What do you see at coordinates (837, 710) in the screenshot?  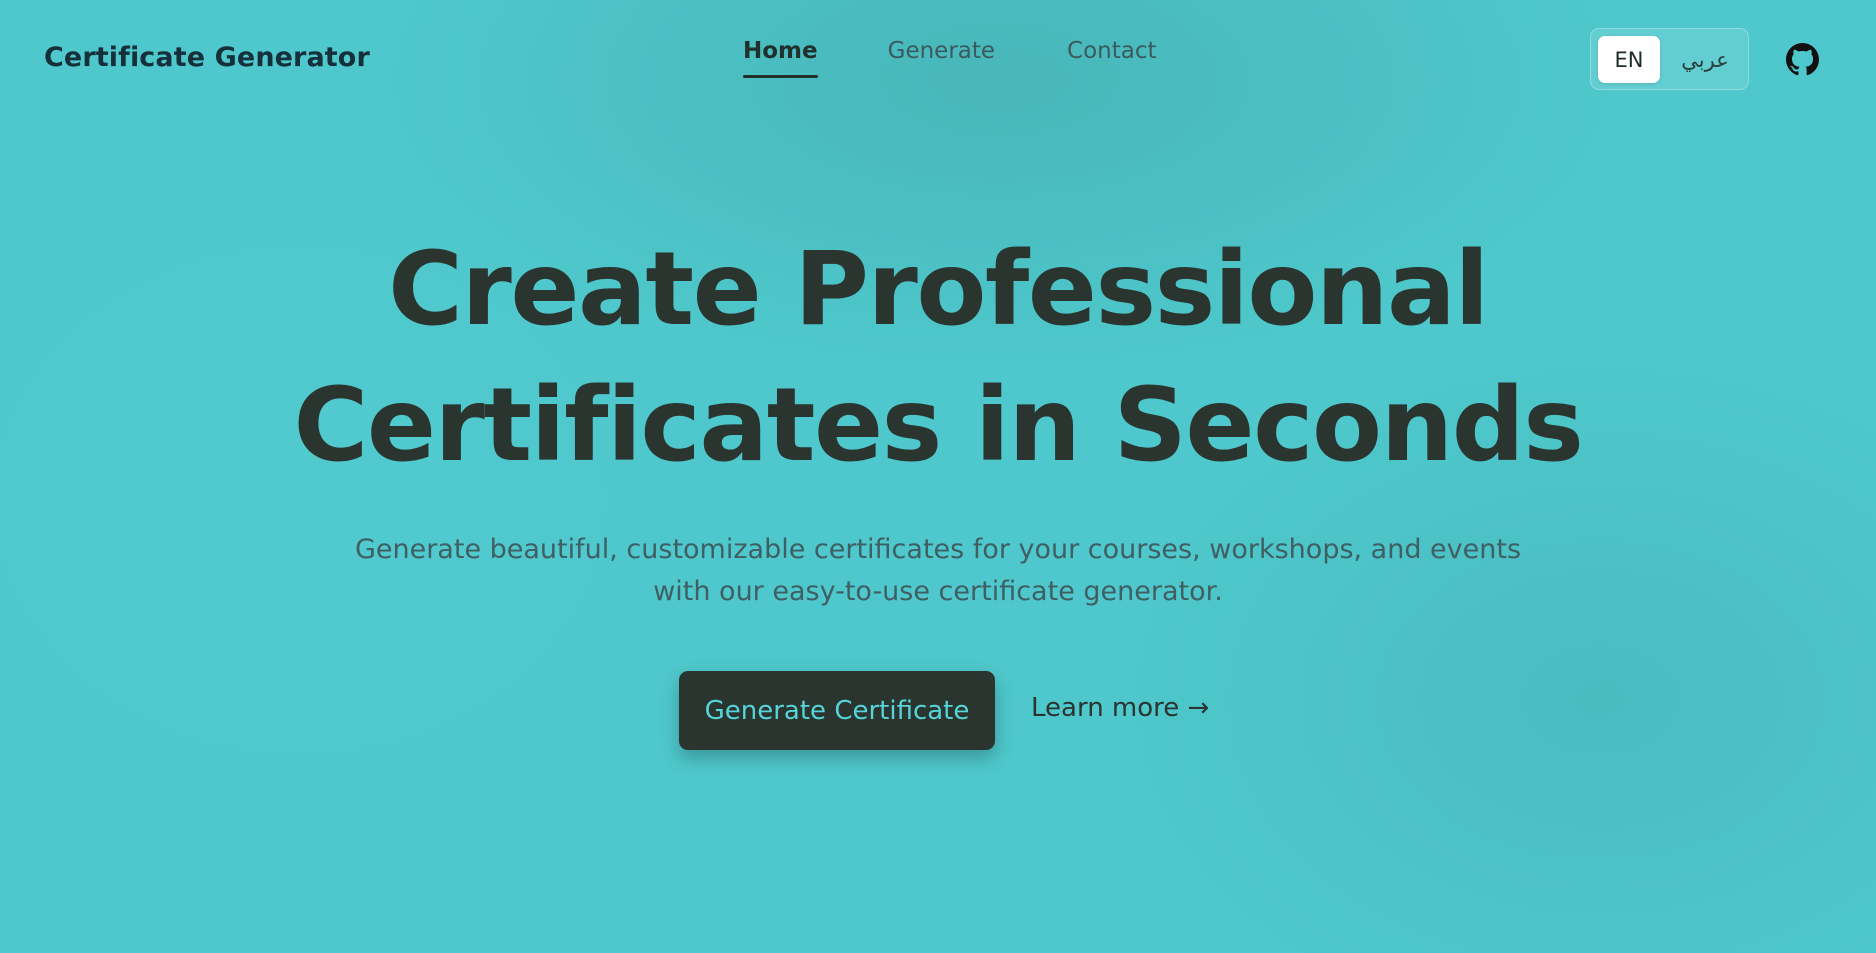 I see `generate-certificate-button: Generate Certificate` at bounding box center [837, 710].